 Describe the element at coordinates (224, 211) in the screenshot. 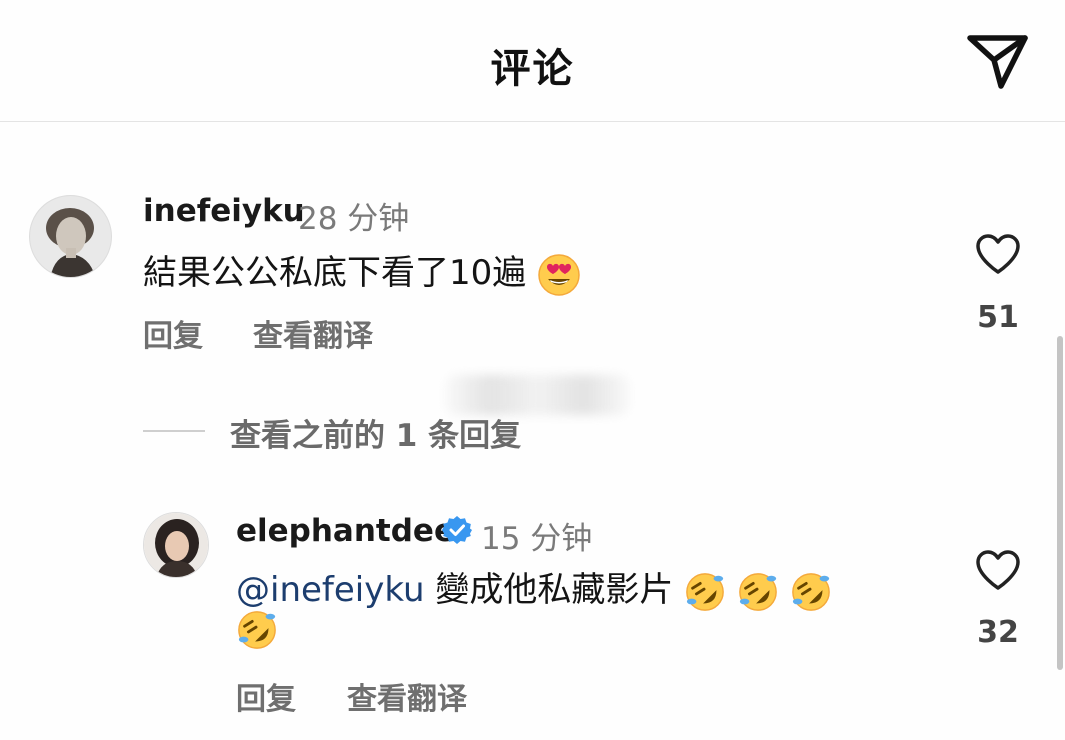

I see `comment-username: inefeiyku` at that location.